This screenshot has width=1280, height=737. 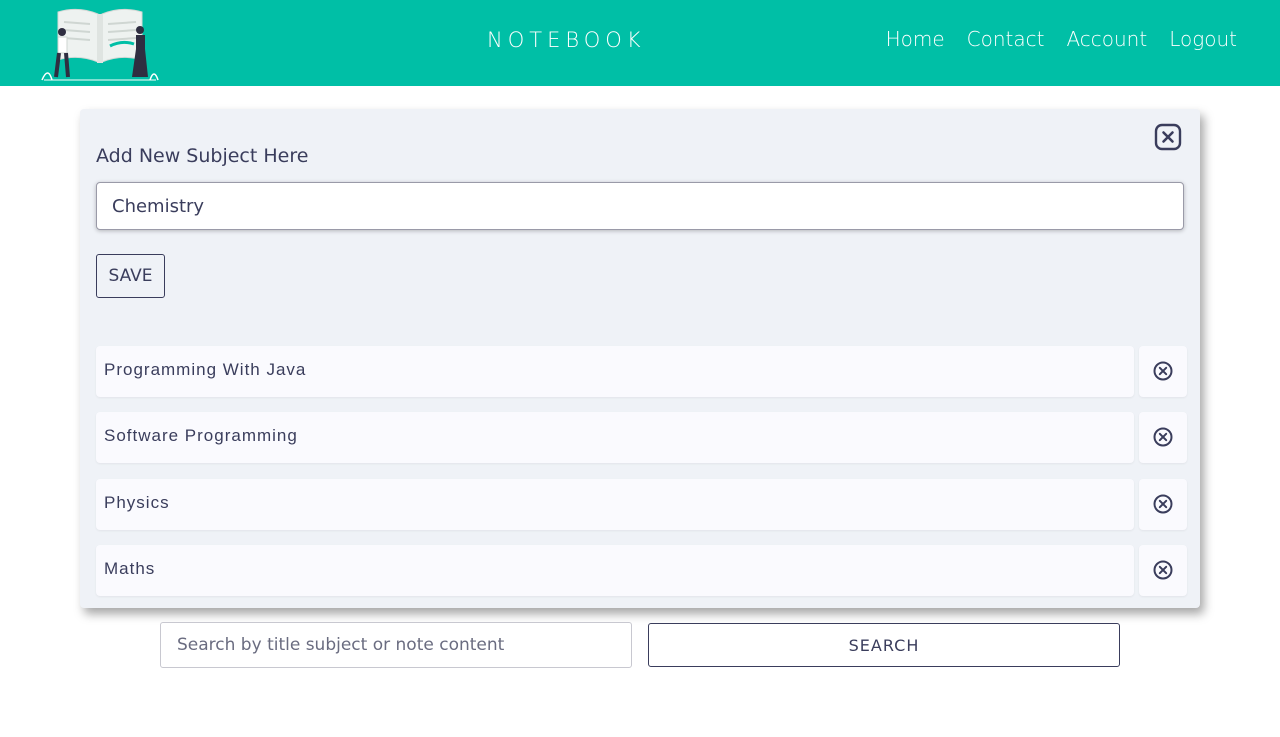 What do you see at coordinates (201, 435) in the screenshot?
I see `subject-label: Software Programming` at bounding box center [201, 435].